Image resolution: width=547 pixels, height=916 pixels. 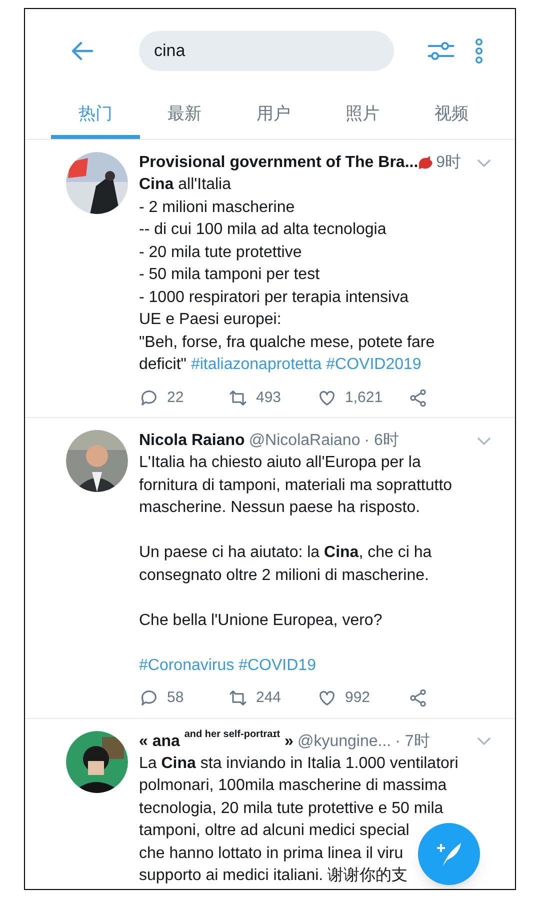 What do you see at coordinates (82, 51) in the screenshot?
I see `back-arrow-icon` at bounding box center [82, 51].